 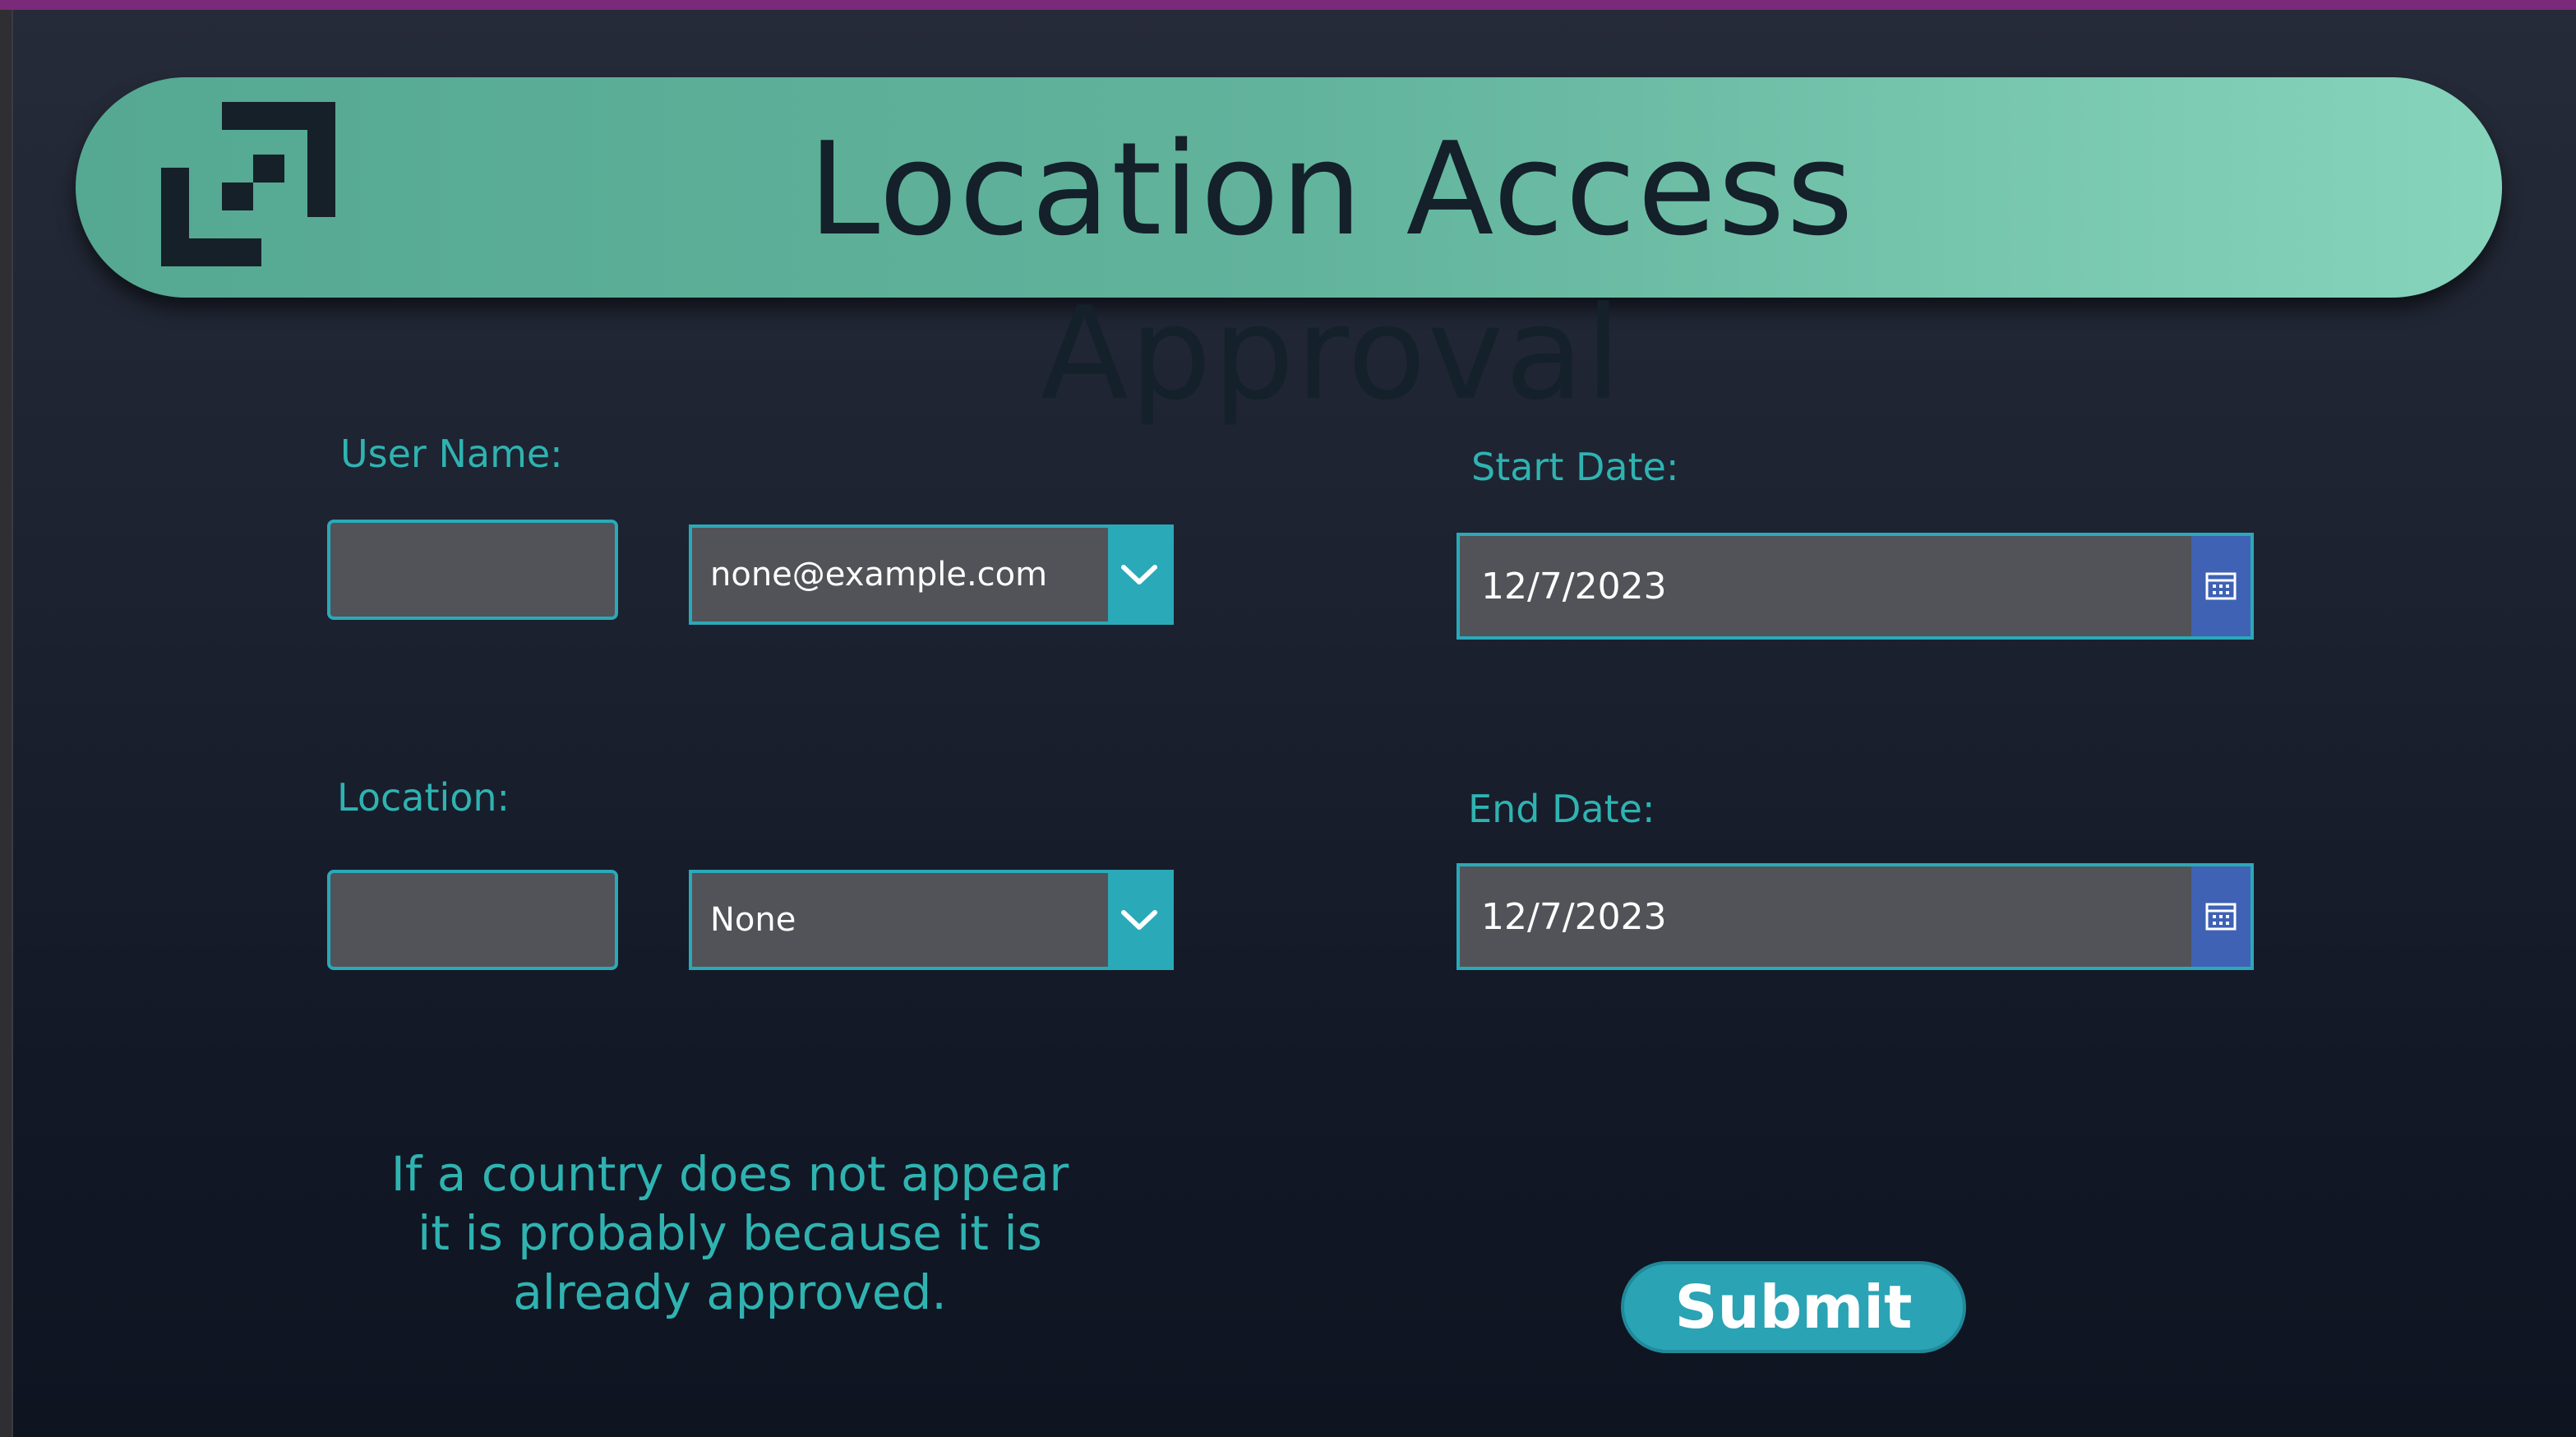 What do you see at coordinates (1288, 5) in the screenshot?
I see `window-top-strip` at bounding box center [1288, 5].